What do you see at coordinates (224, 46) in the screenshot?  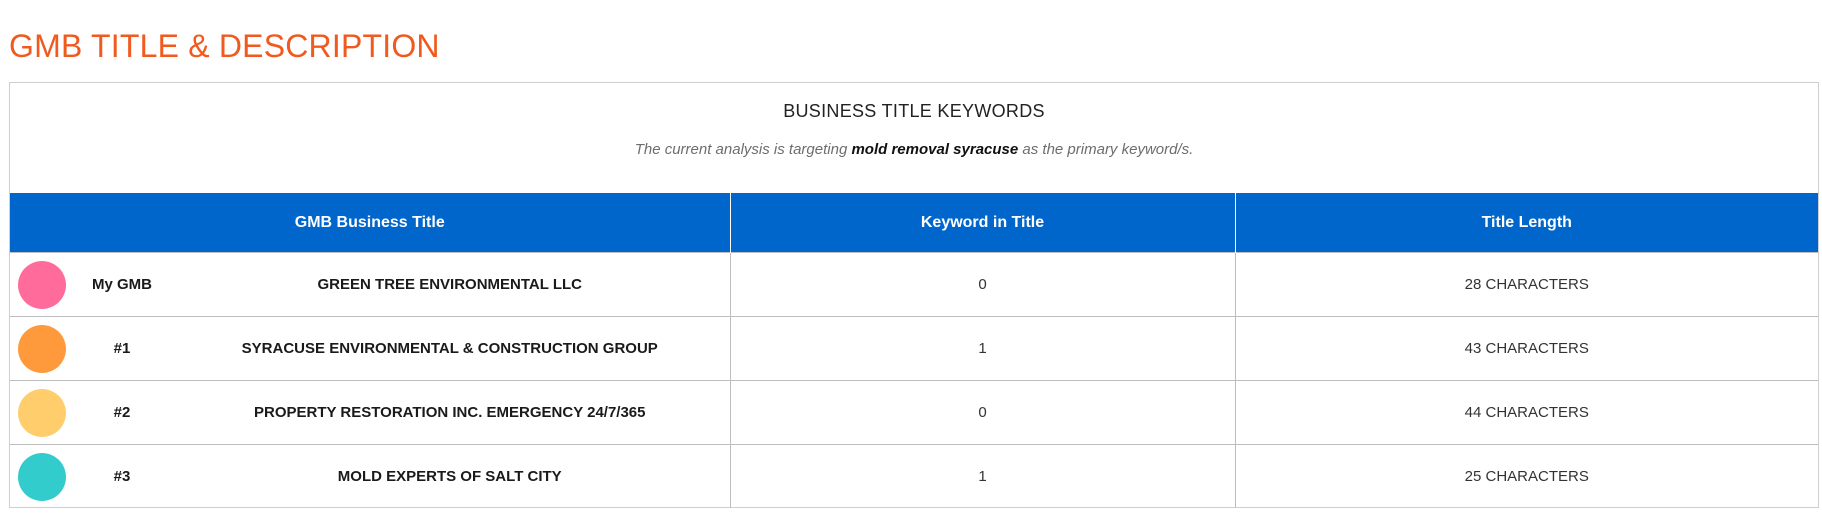 I see `section-title: GMB TITLE & DESCRIPTION` at bounding box center [224, 46].